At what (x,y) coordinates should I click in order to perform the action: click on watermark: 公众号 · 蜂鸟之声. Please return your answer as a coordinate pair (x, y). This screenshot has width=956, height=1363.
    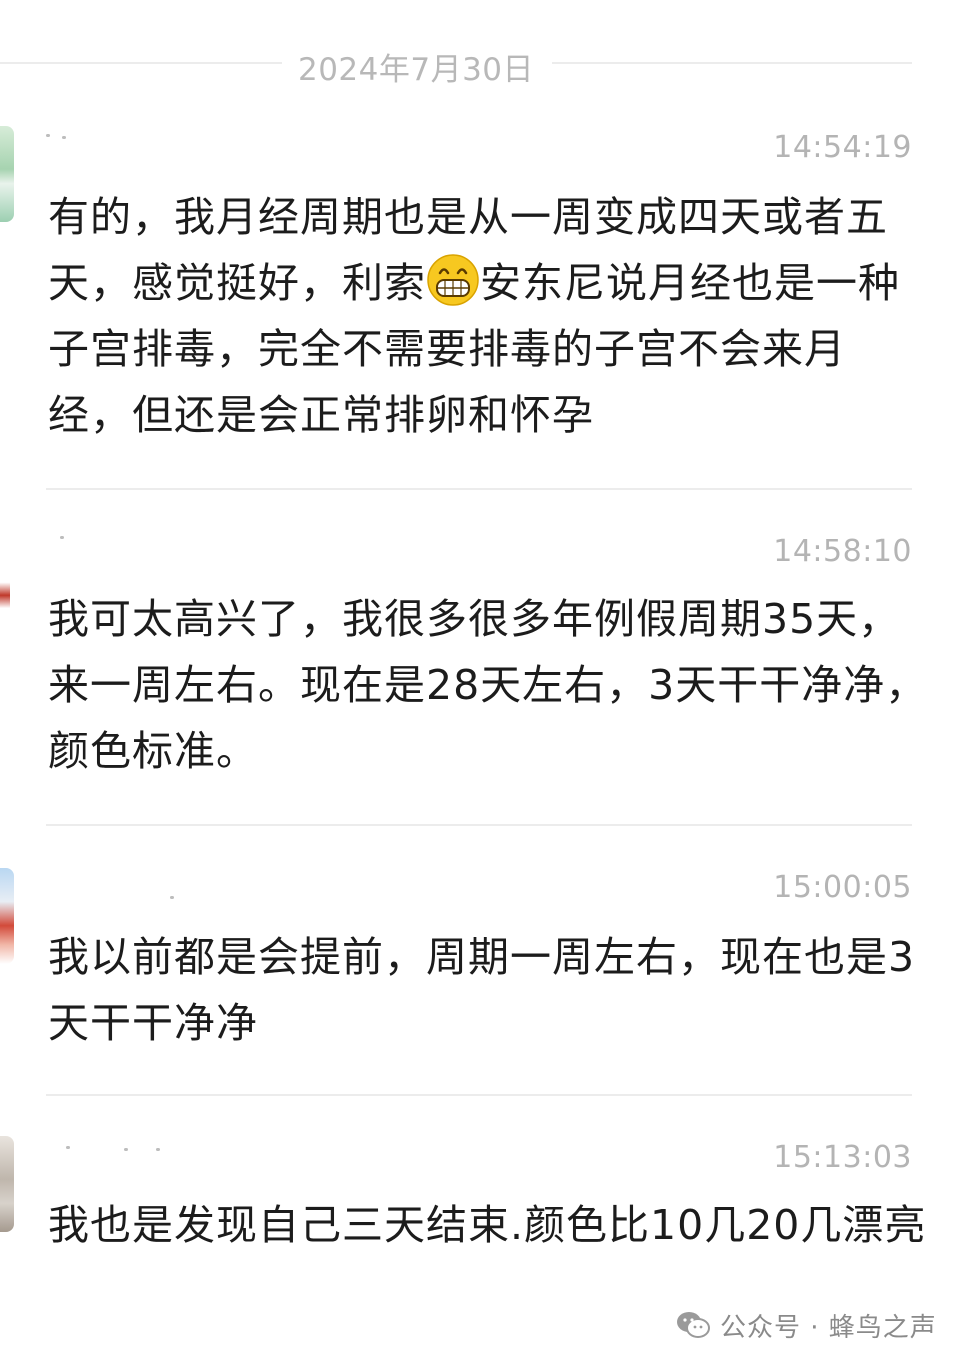
    Looking at the image, I should click on (806, 1325).